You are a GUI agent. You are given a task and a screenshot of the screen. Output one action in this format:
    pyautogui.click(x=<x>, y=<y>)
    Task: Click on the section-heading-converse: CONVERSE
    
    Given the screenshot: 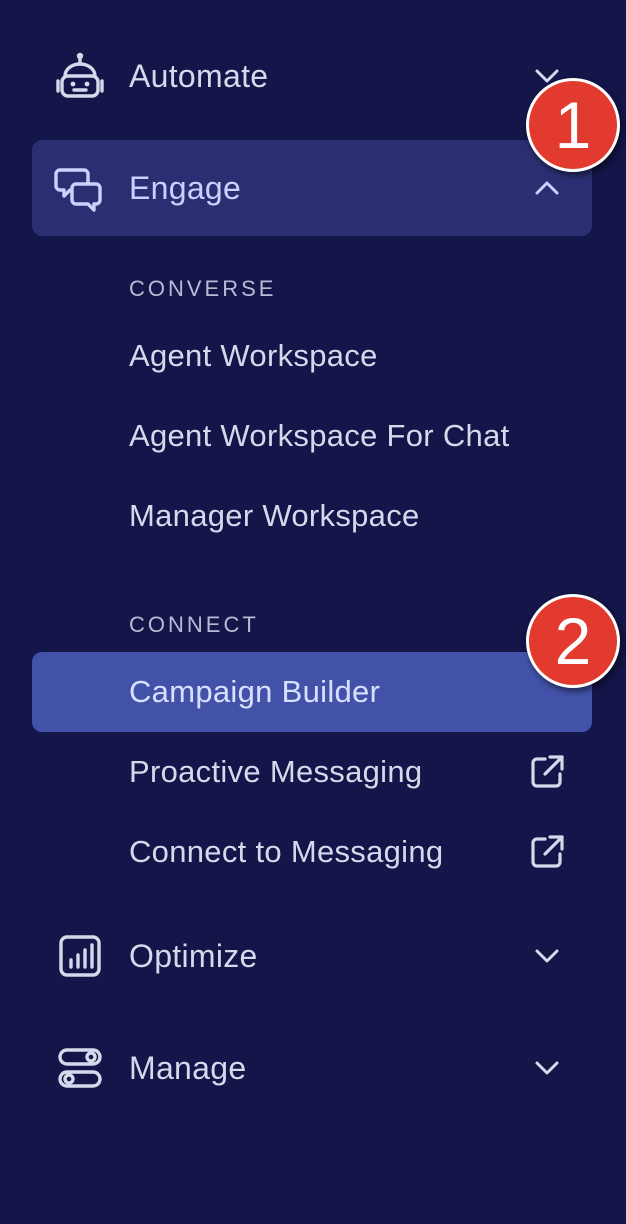 What is the action you would take?
    pyautogui.click(x=203, y=288)
    